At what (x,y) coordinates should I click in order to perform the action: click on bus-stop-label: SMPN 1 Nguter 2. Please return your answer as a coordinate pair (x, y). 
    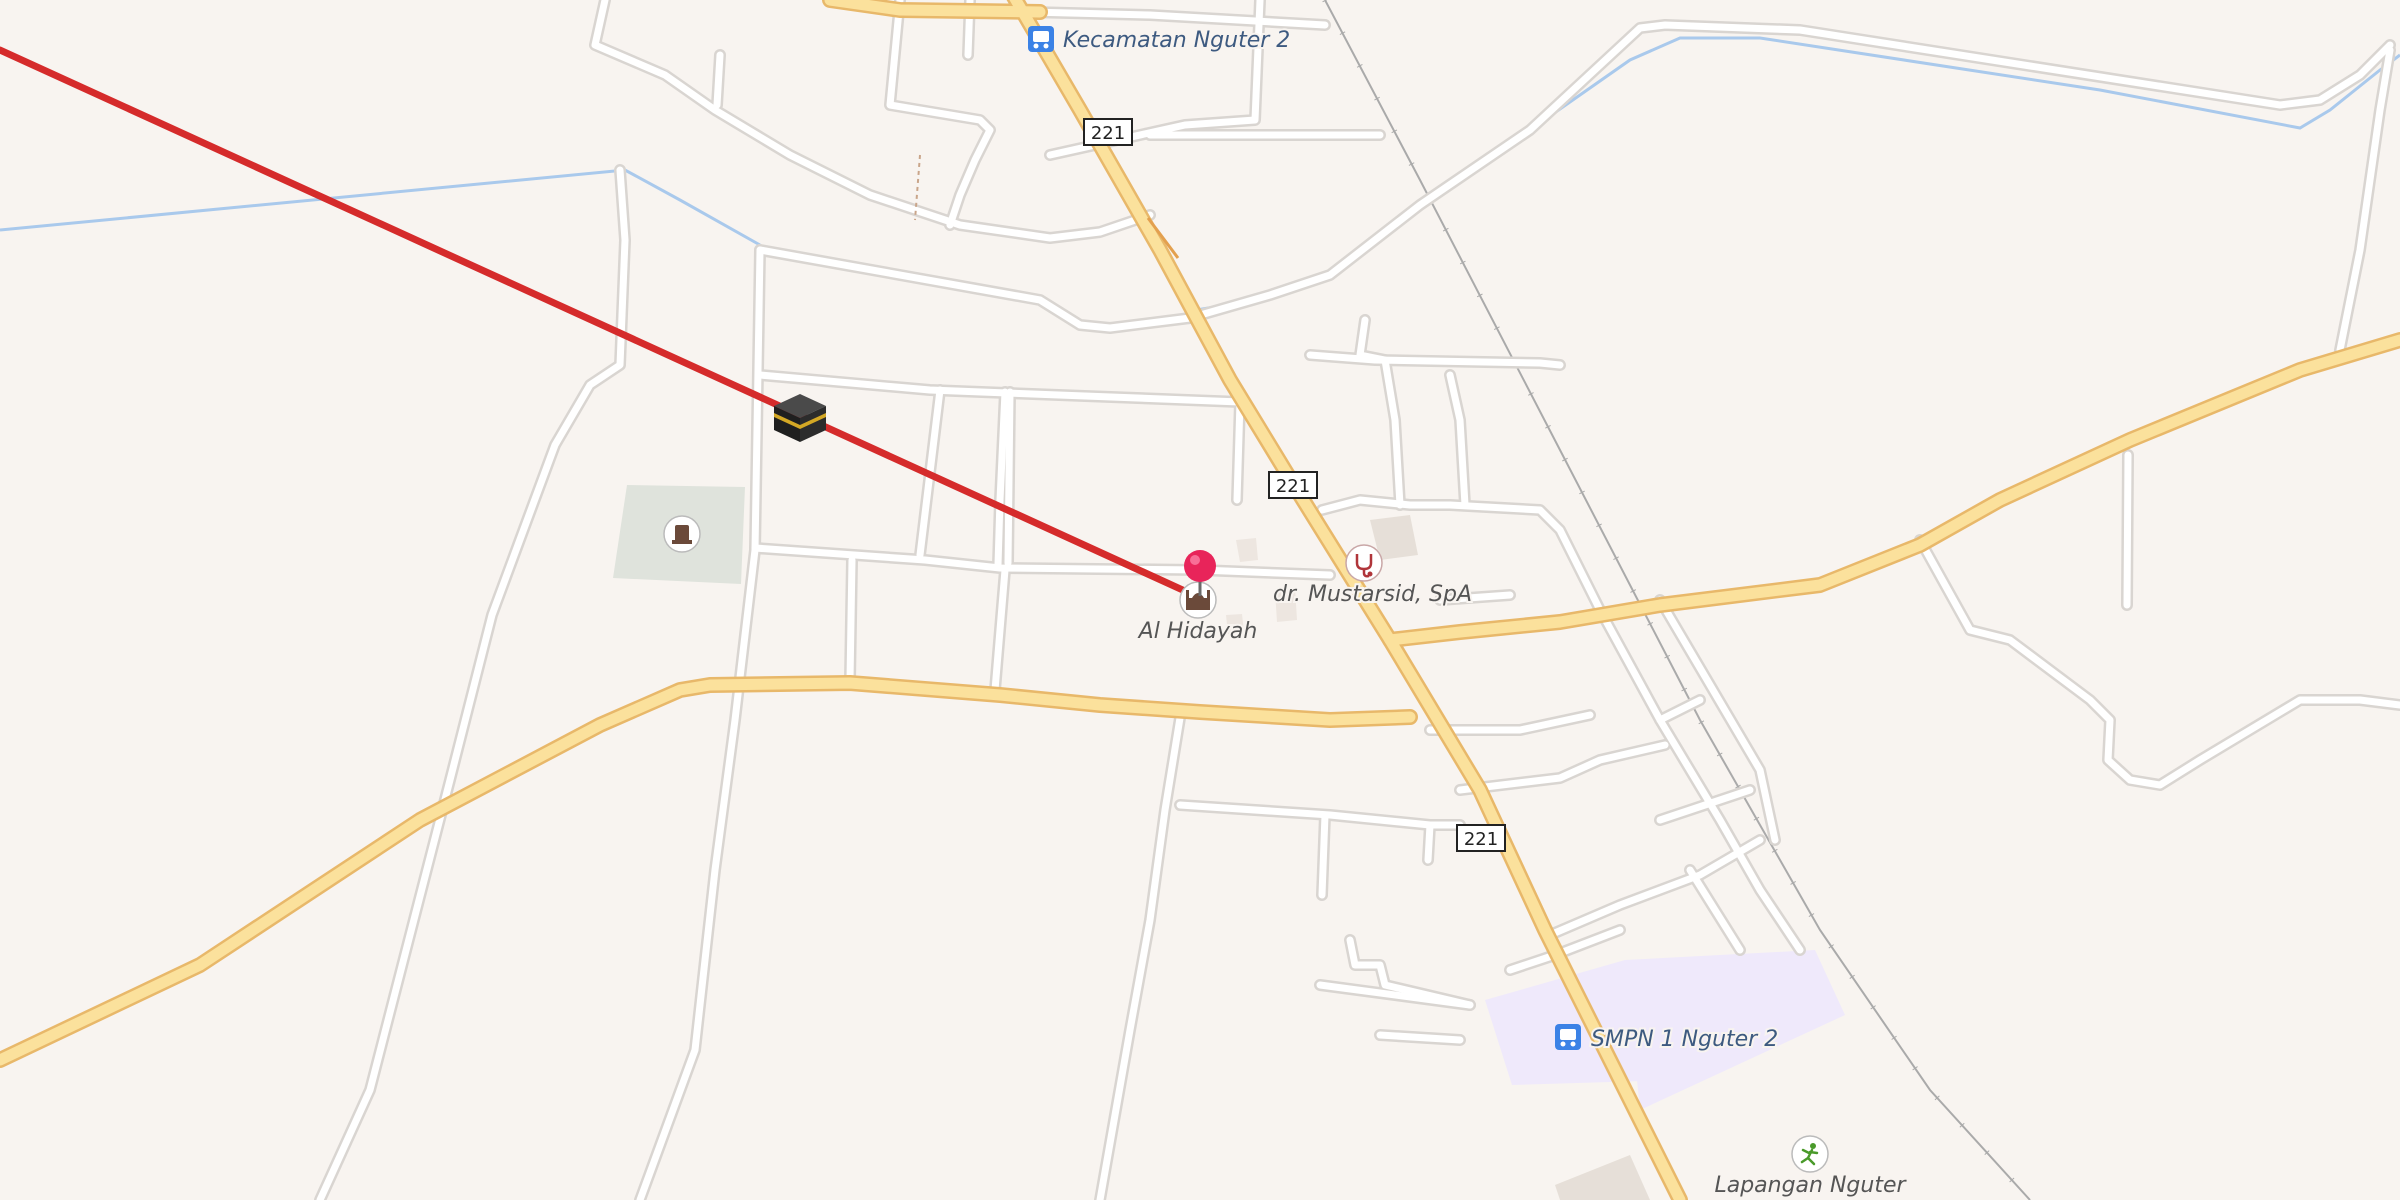
    Looking at the image, I should click on (1684, 1039).